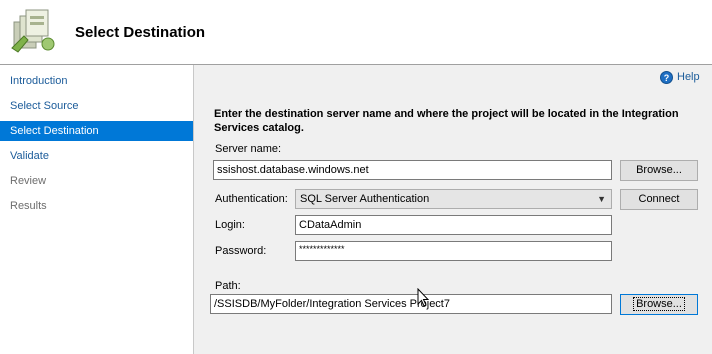 The width and height of the screenshot is (712, 354). I want to click on login-label: Login:, so click(230, 225).